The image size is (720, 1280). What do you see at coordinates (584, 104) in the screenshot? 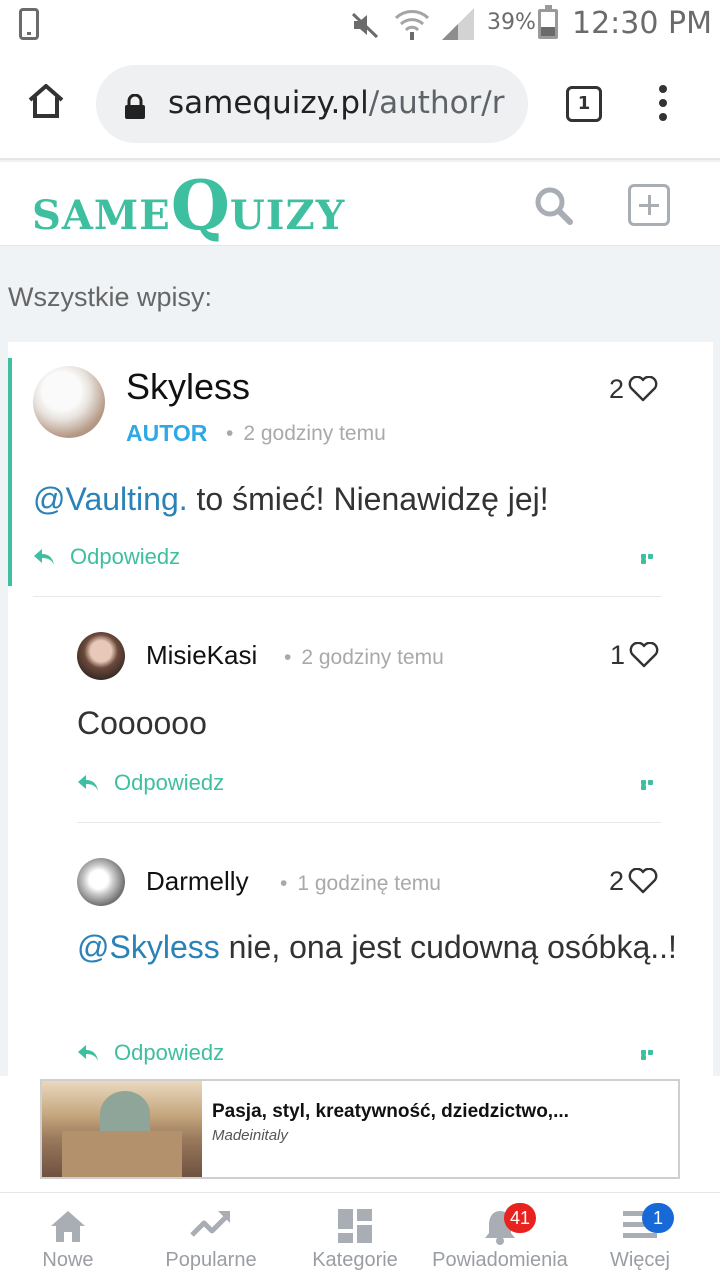
I see `tab-switcher-button: 1` at bounding box center [584, 104].